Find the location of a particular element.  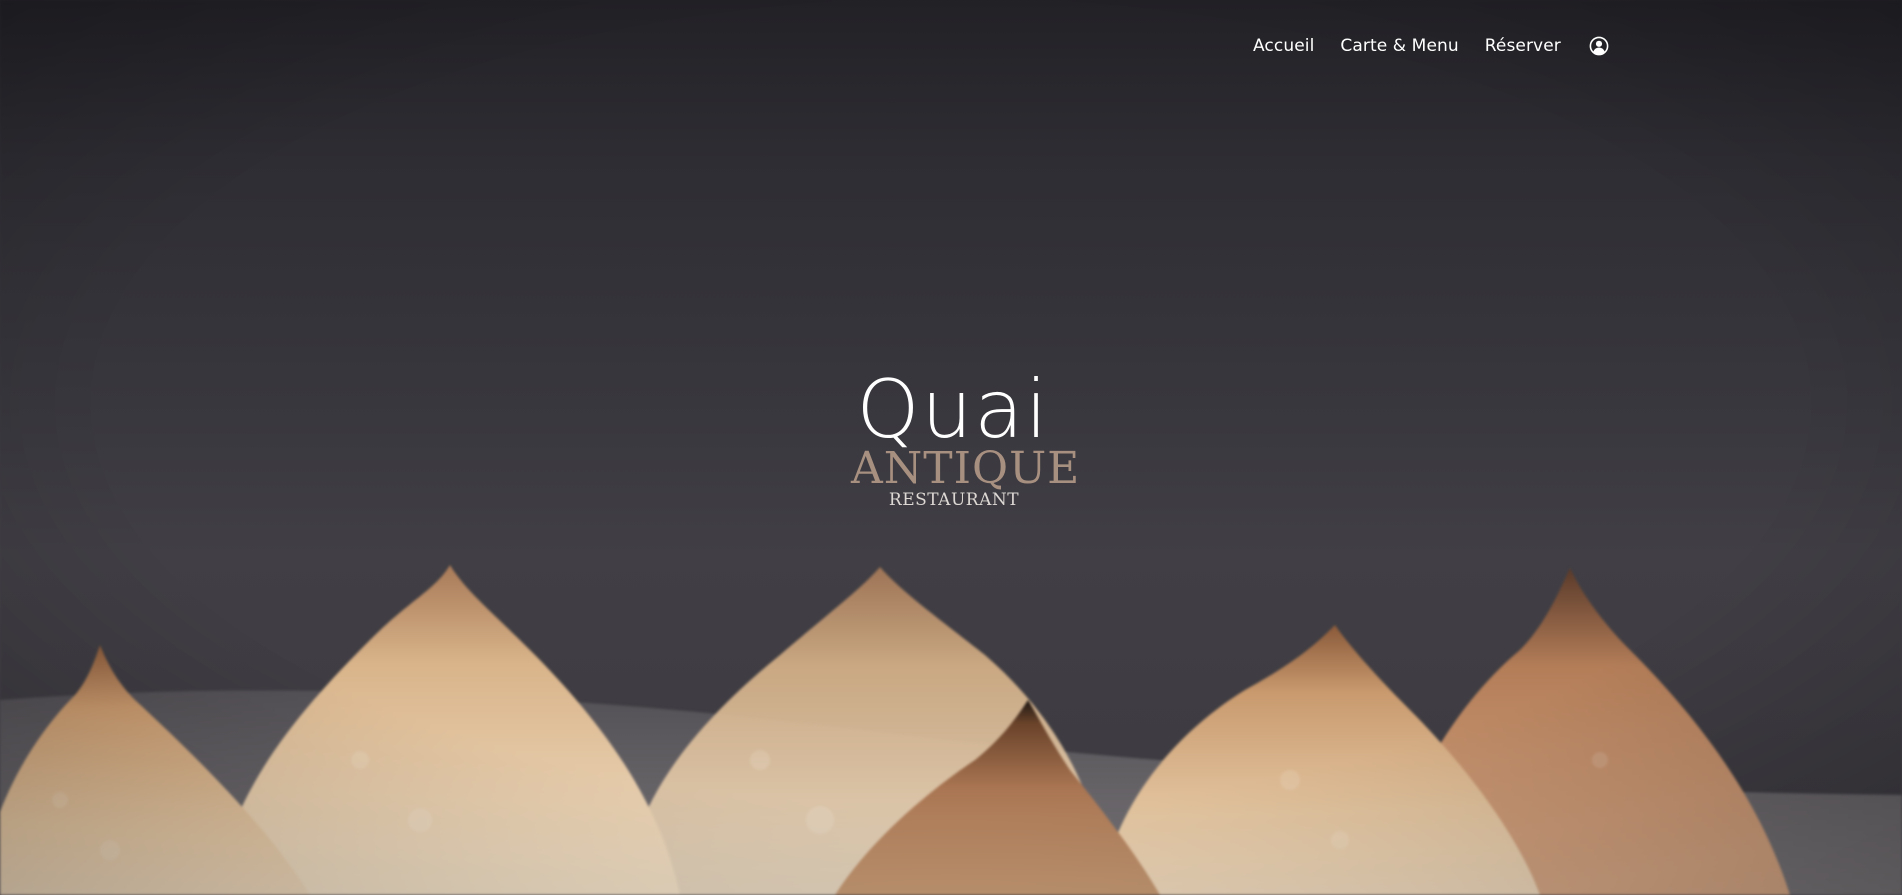

main-navigation: Accueil Carte & Menu Réserver is located at coordinates (1425, 46).